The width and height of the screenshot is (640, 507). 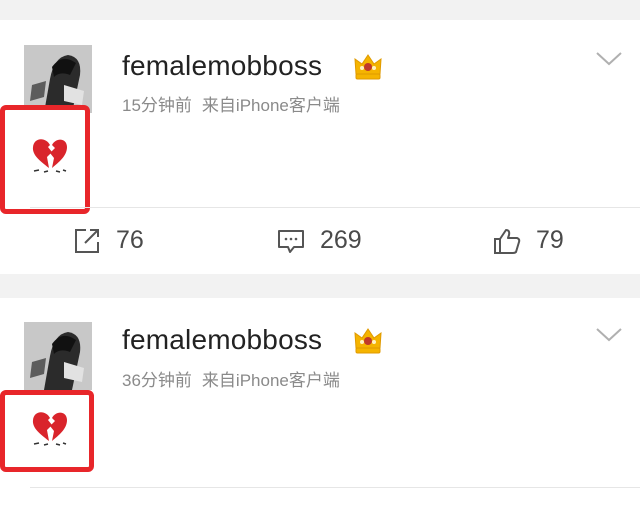 I want to click on action-bar: 76 269 79, so click(x=320, y=241).